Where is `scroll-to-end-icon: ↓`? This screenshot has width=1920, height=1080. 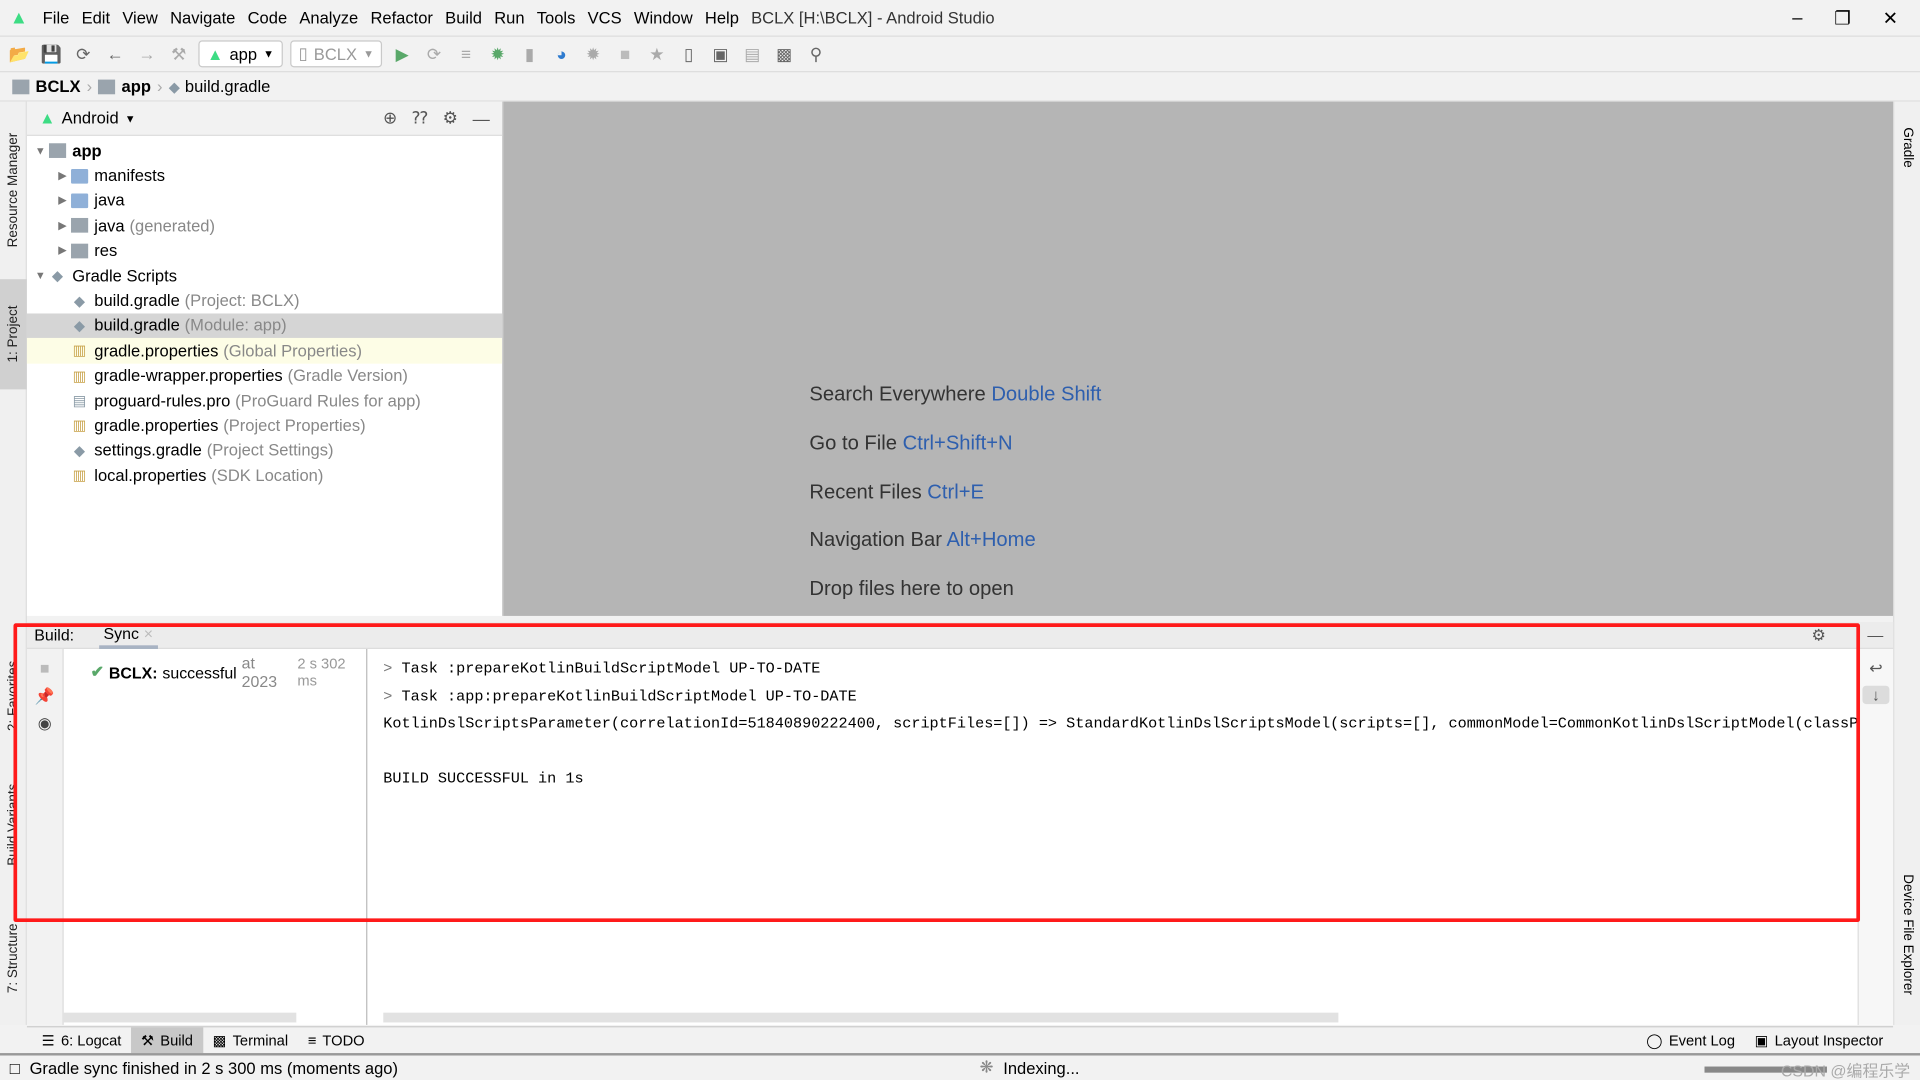
scroll-to-end-icon: ↓ is located at coordinates (1876, 695).